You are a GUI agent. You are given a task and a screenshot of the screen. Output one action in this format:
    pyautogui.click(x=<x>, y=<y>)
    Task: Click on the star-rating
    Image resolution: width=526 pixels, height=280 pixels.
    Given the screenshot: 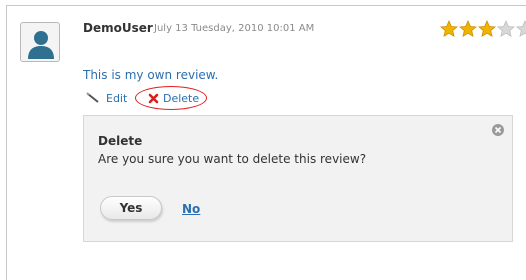 What is the action you would take?
    pyautogui.click(x=483, y=29)
    